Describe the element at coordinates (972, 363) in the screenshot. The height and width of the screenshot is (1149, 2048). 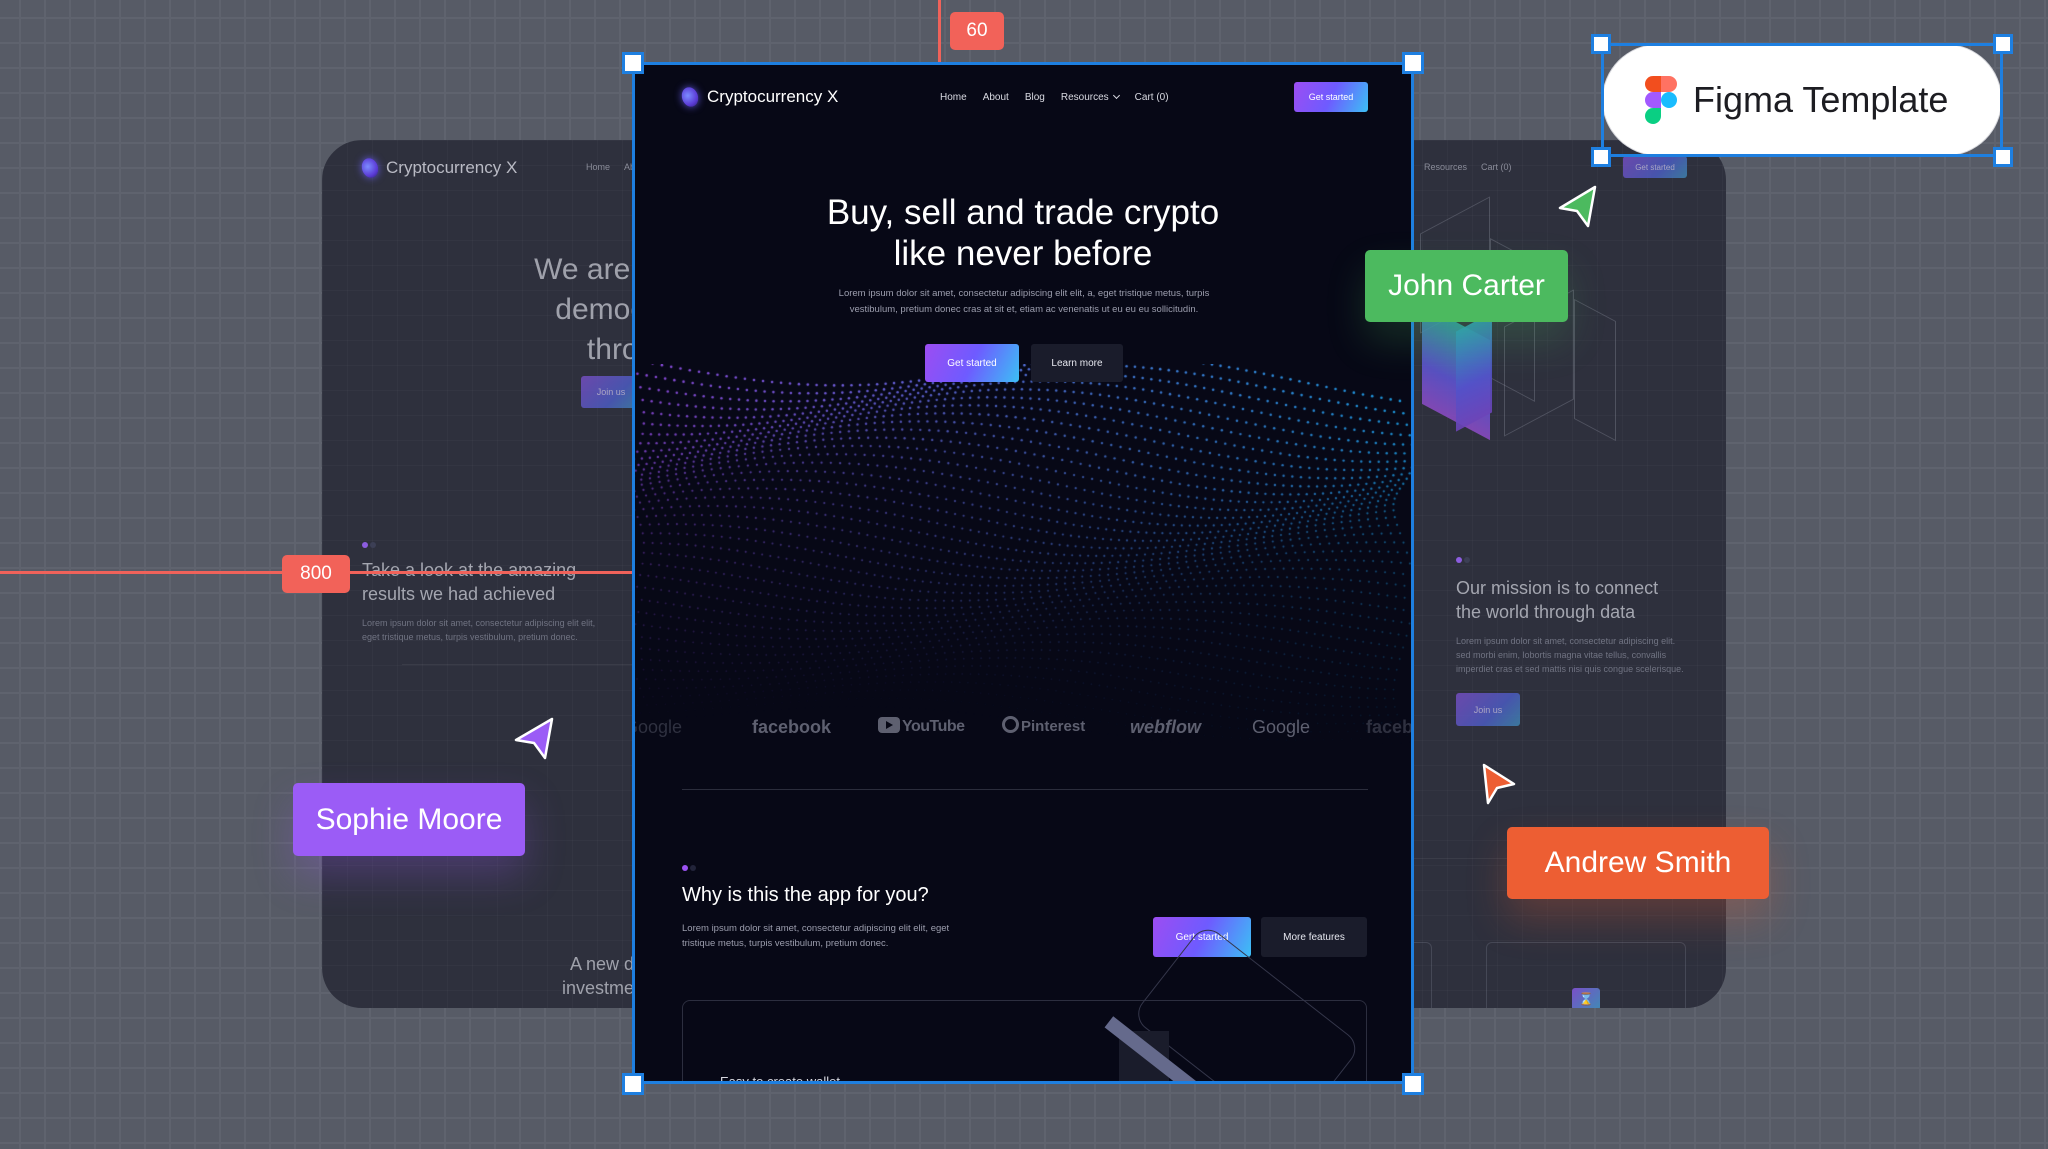
I see `hero-get-started-button: Get started` at that location.